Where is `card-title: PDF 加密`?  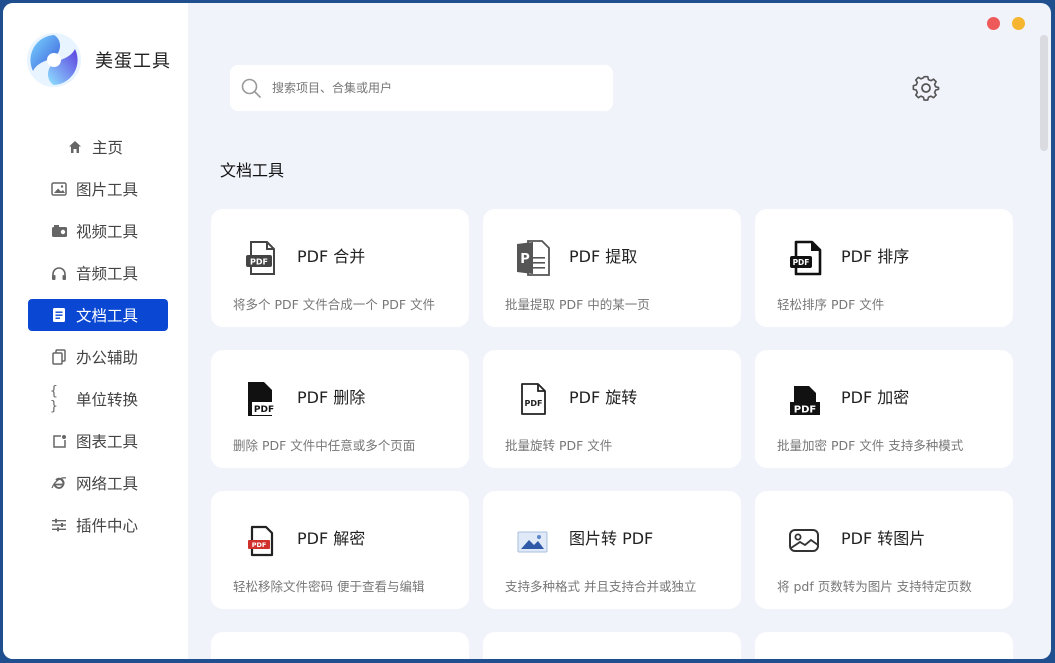
card-title: PDF 加密 is located at coordinates (875, 397).